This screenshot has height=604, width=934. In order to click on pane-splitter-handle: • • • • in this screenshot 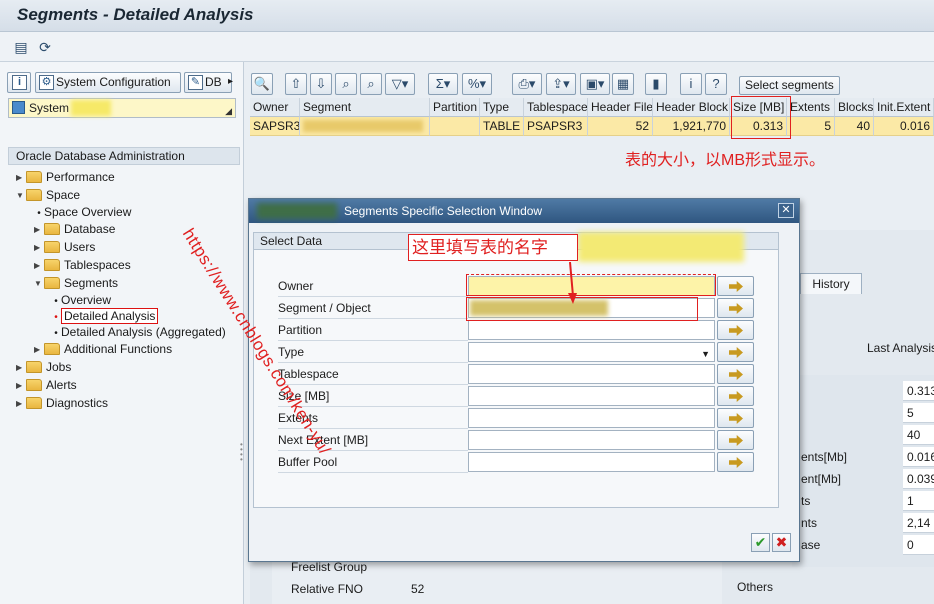, I will do `click(241, 452)`.